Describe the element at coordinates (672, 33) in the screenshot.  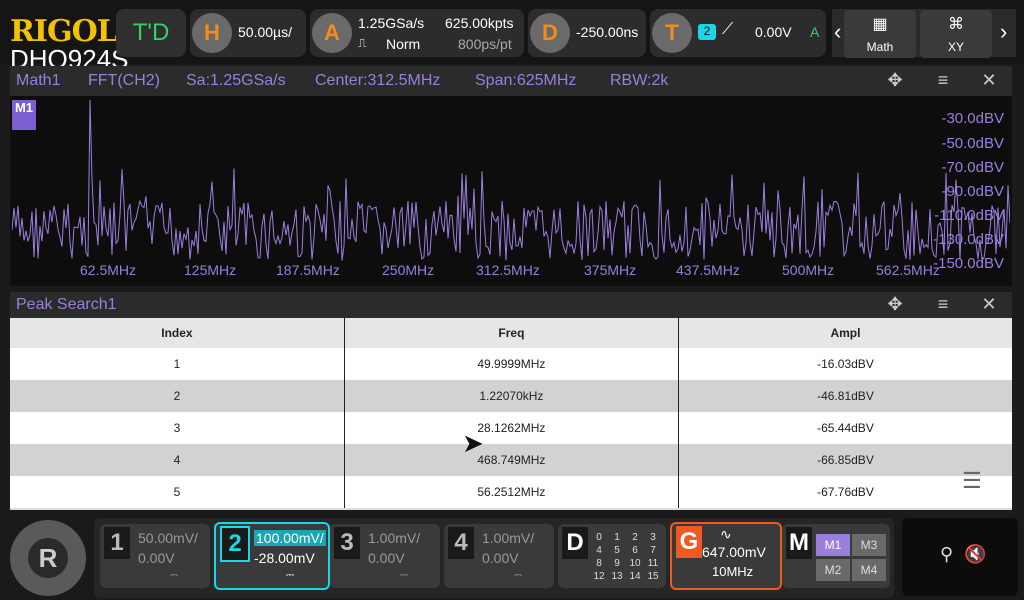
I see `trigger-letter: T` at that location.